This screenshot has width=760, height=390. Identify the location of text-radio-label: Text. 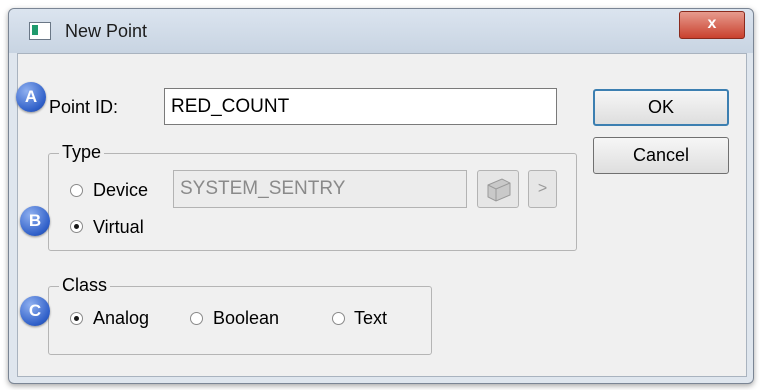
(370, 318).